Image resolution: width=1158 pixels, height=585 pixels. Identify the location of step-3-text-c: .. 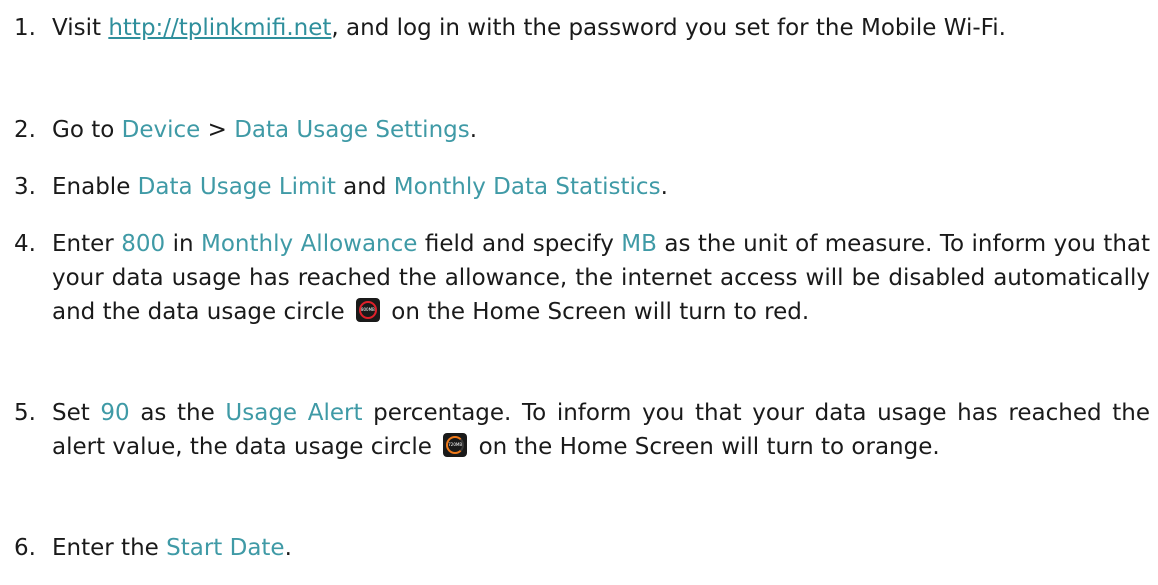
(664, 187).